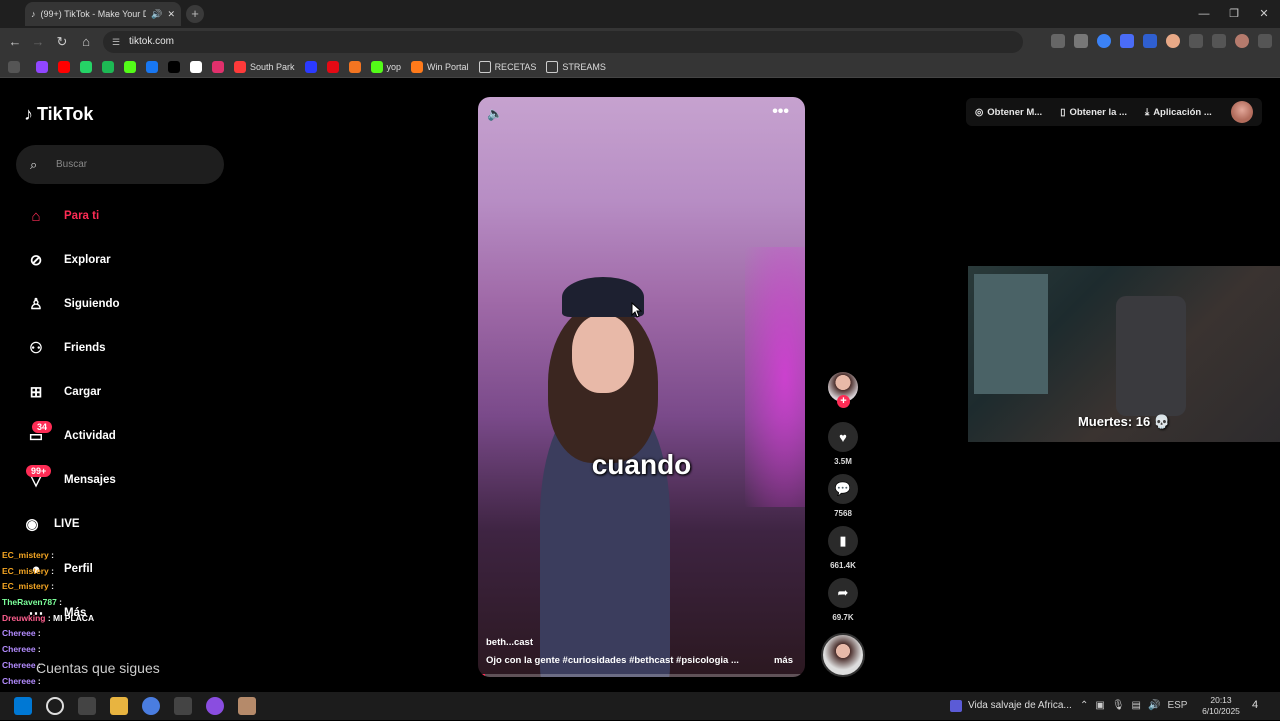 This screenshot has height=721, width=1280. Describe the element at coordinates (151, 706) in the screenshot. I see `chrome-taskbar-icon` at that location.